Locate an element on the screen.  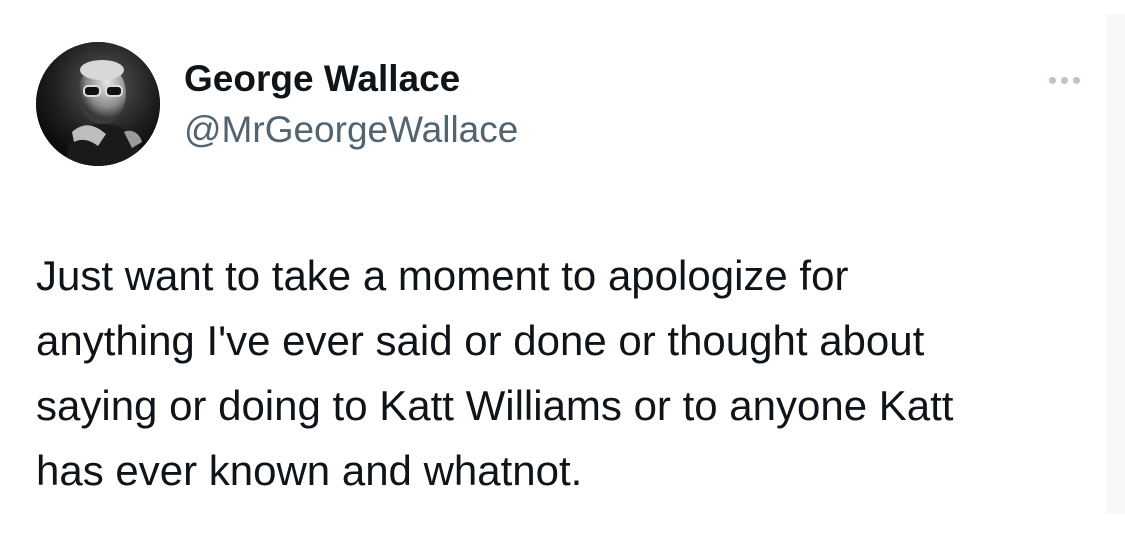
more-options-icon is located at coordinates (1064, 80).